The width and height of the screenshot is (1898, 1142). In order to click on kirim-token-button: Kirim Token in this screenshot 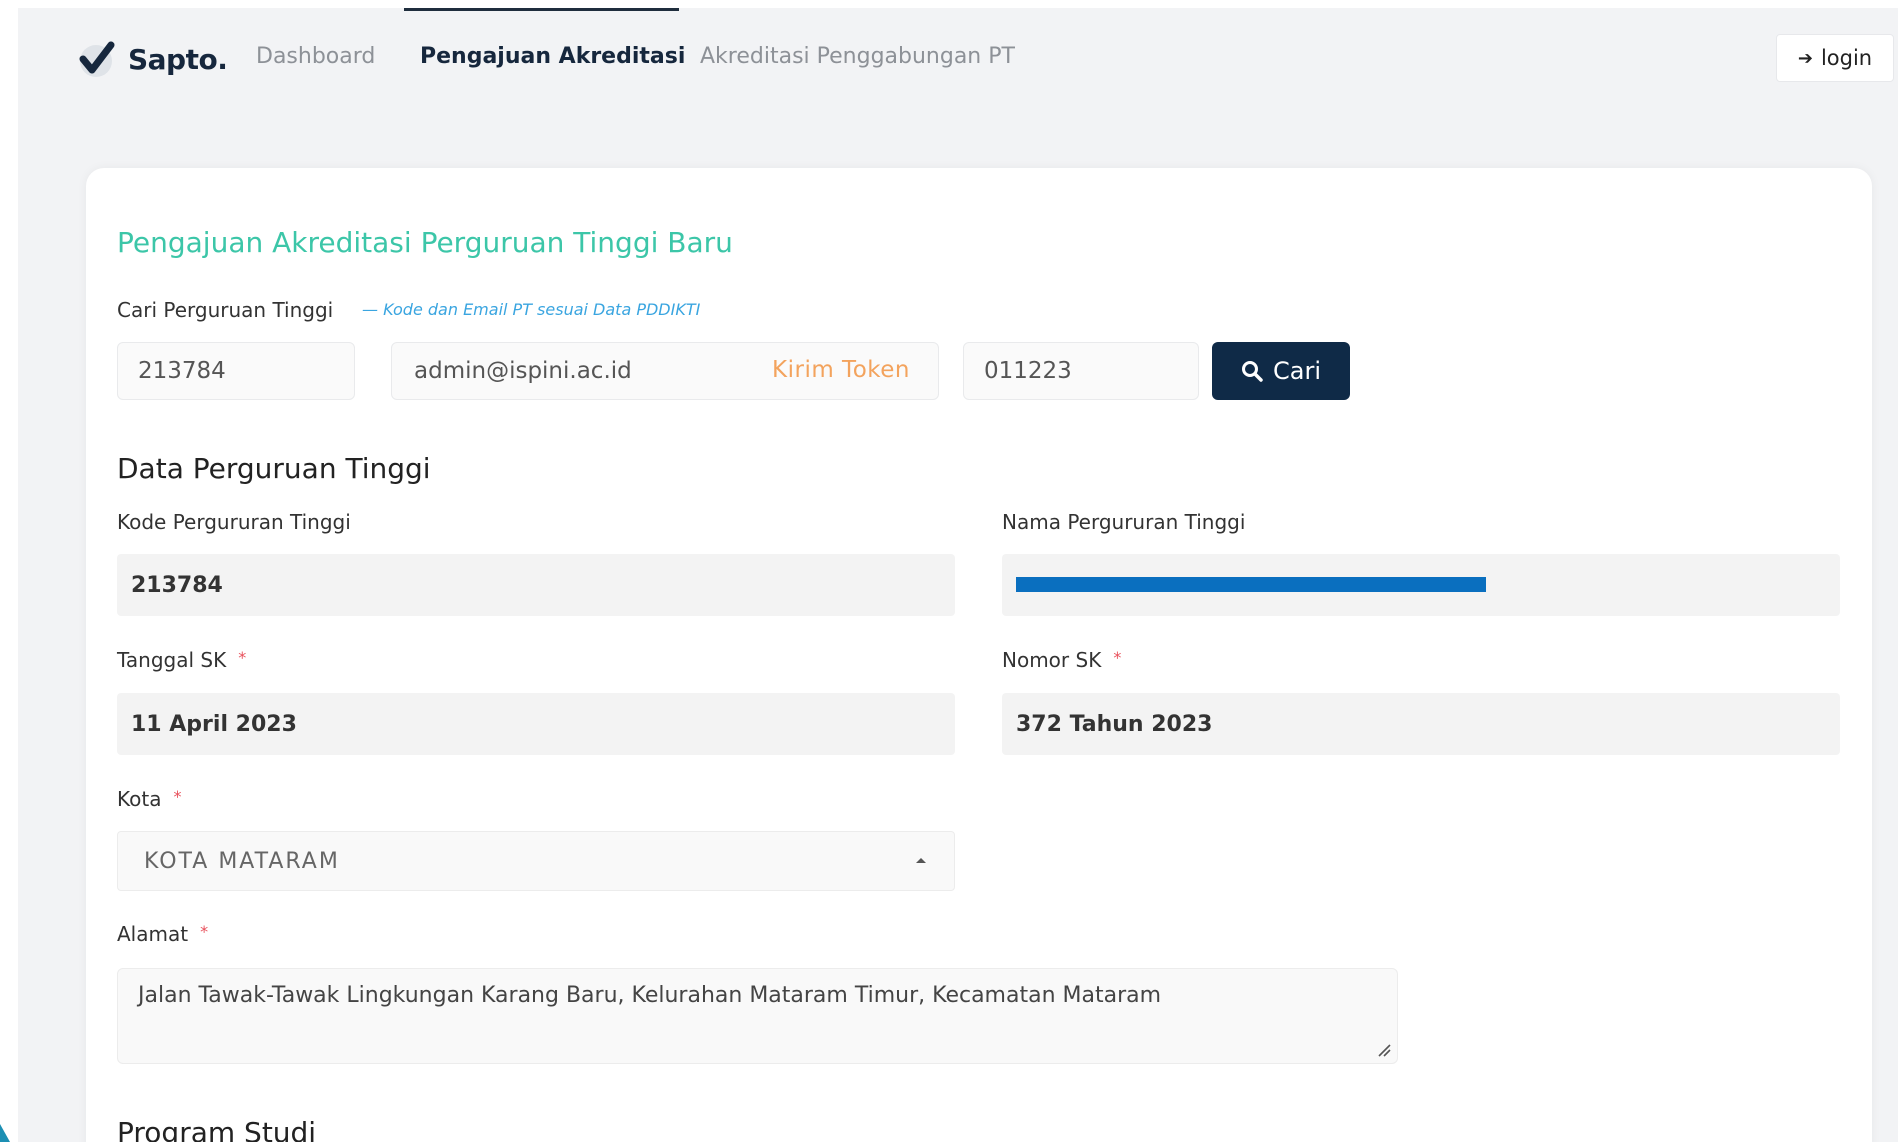, I will do `click(841, 370)`.